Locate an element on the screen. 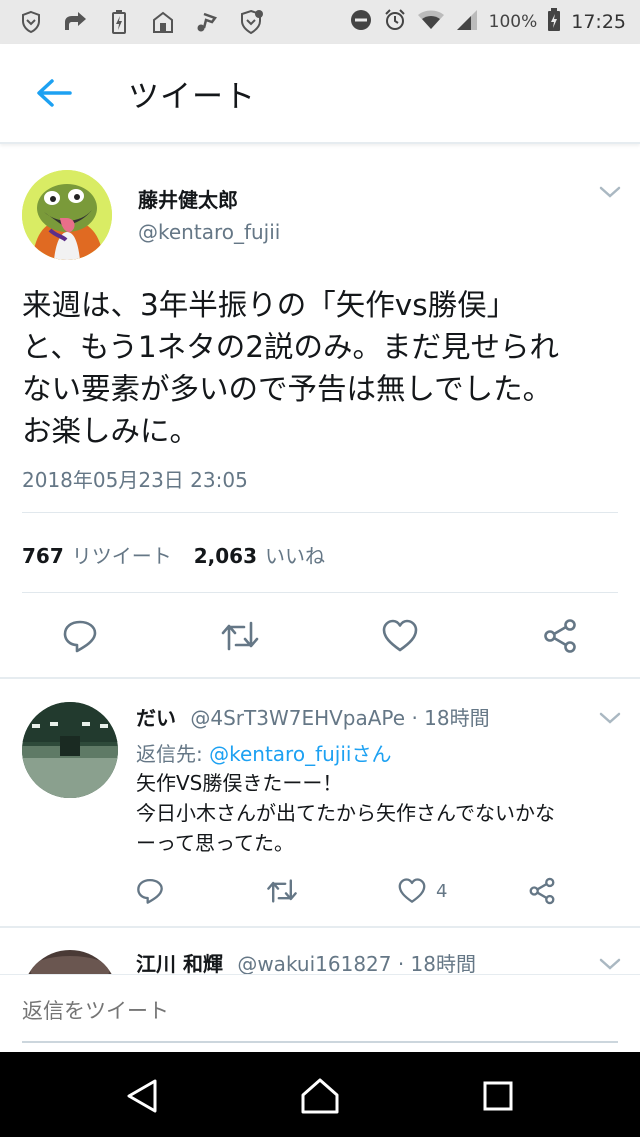 Image resolution: width=640 pixels, height=1137 pixels. like-label: いいね is located at coordinates (295, 554).